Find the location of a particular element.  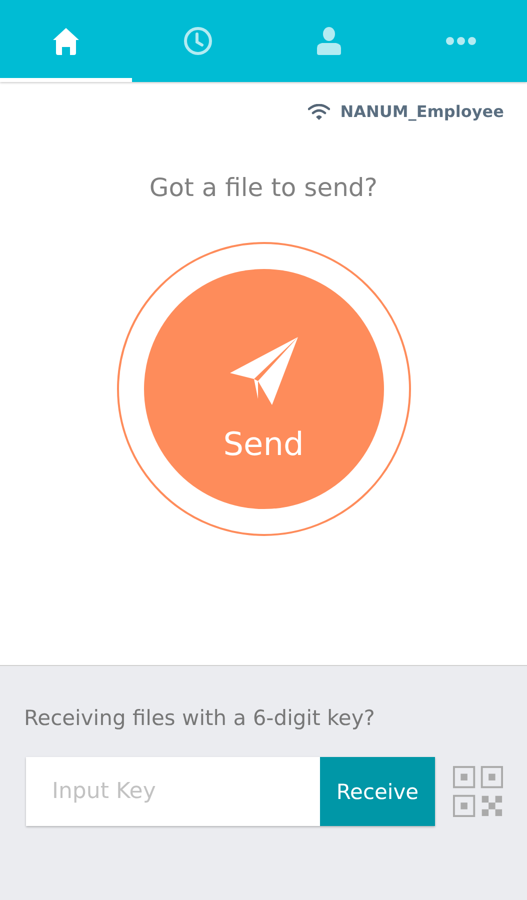

send-prompt: Got a file to send? is located at coordinates (263, 187).